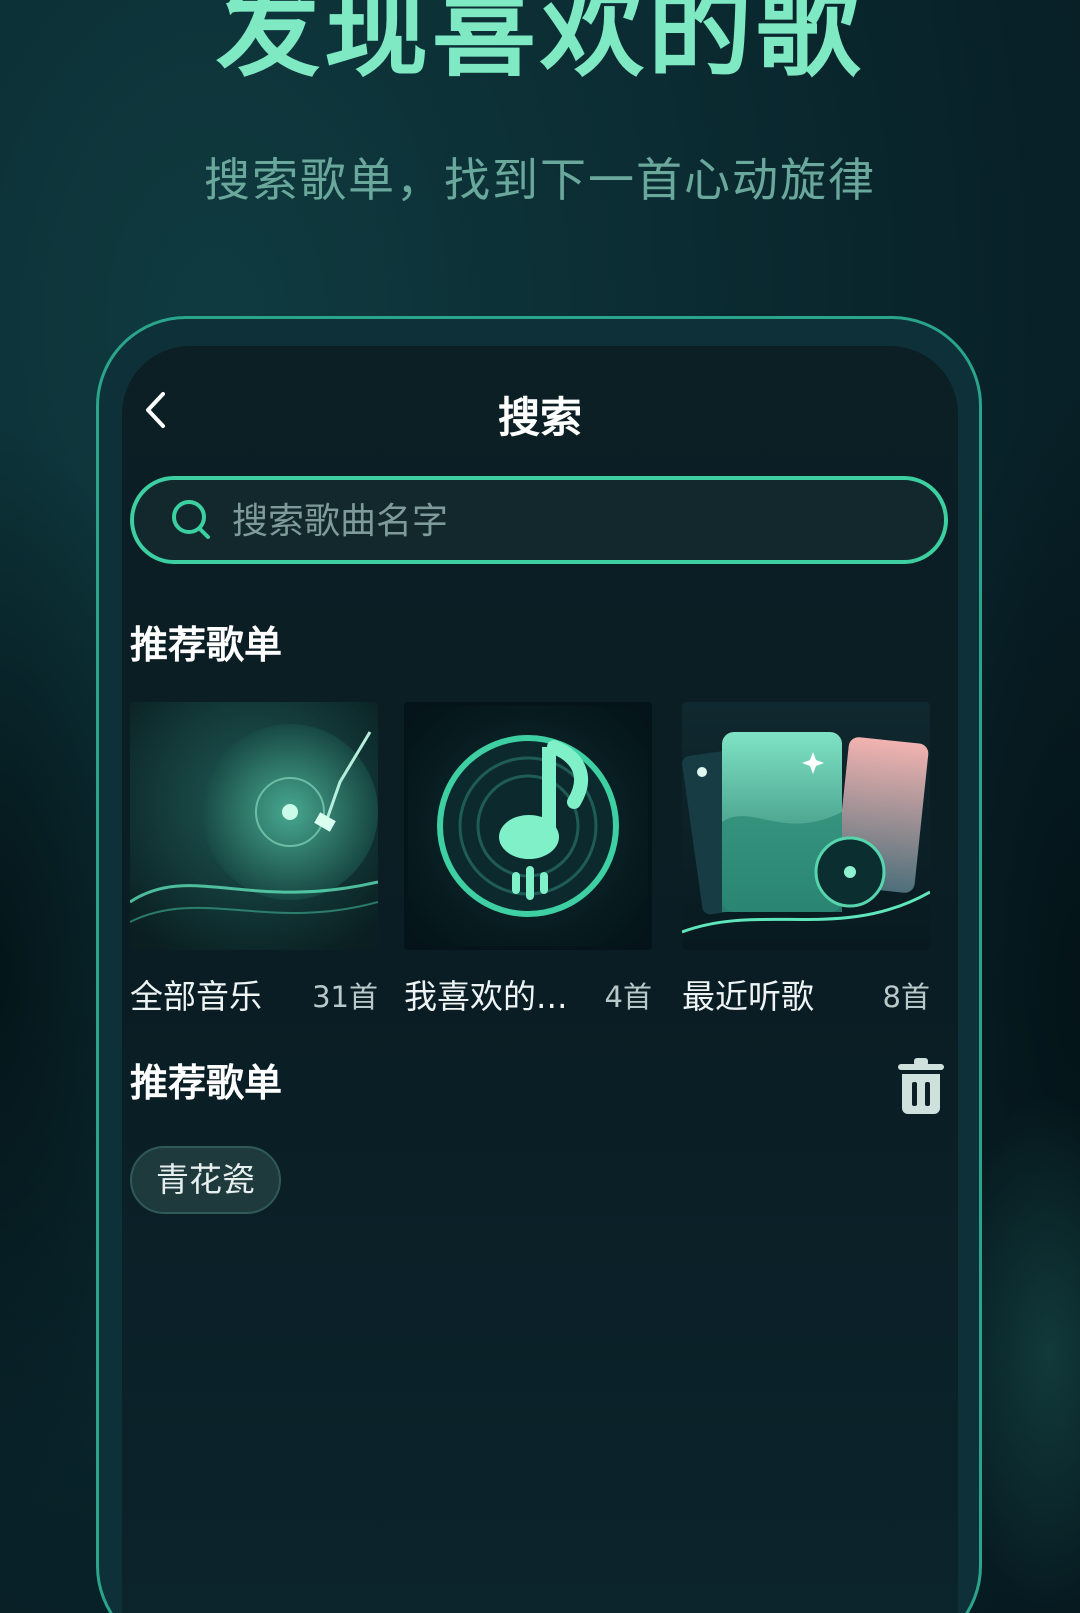  Describe the element at coordinates (628, 997) in the screenshot. I see `playlist-count: 4首` at that location.